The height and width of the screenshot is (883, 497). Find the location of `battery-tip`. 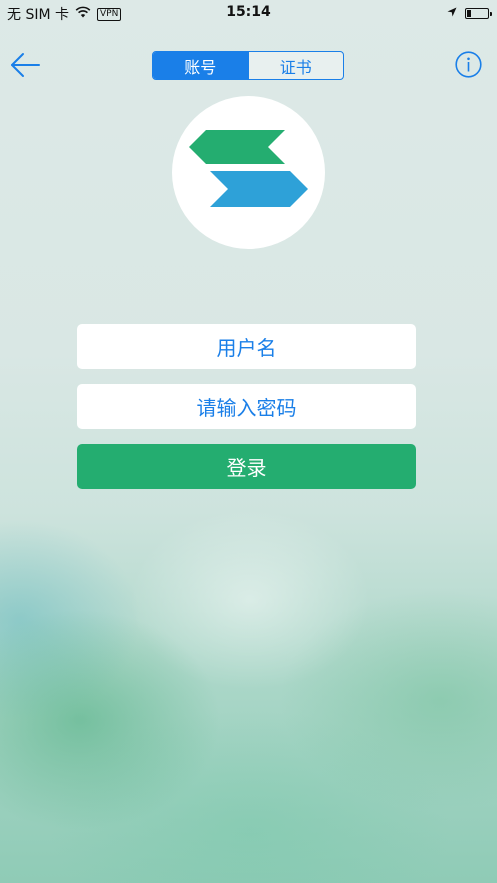

battery-tip is located at coordinates (491, 13).